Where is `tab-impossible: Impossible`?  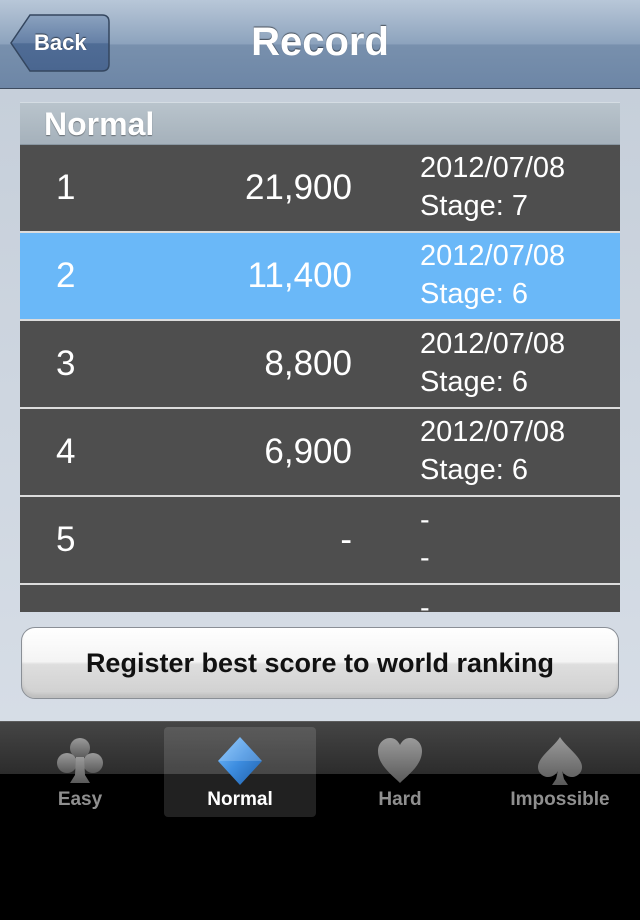 tab-impossible: Impossible is located at coordinates (560, 772).